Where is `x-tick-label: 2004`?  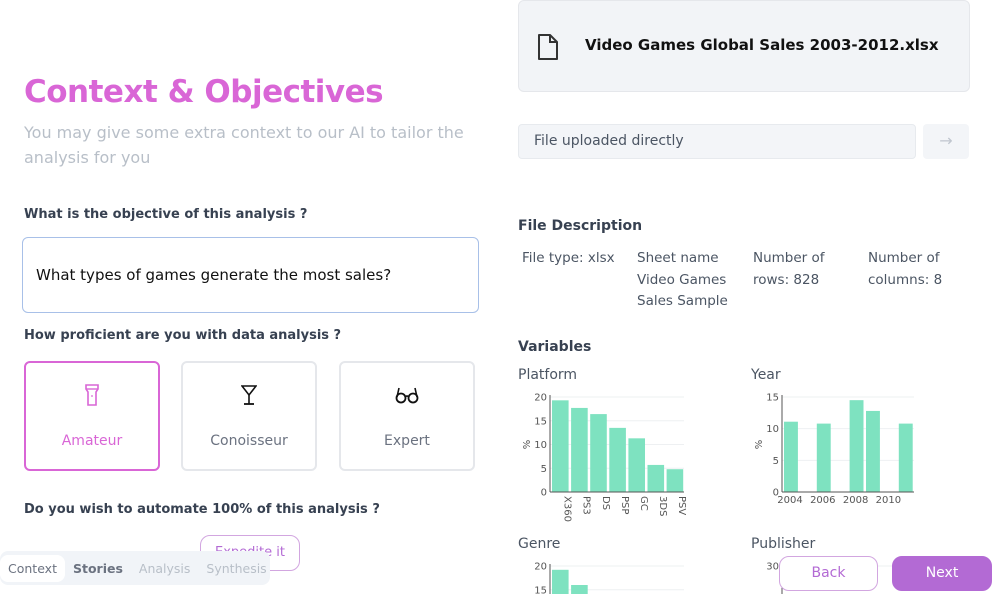 x-tick-label: 2004 is located at coordinates (789, 500).